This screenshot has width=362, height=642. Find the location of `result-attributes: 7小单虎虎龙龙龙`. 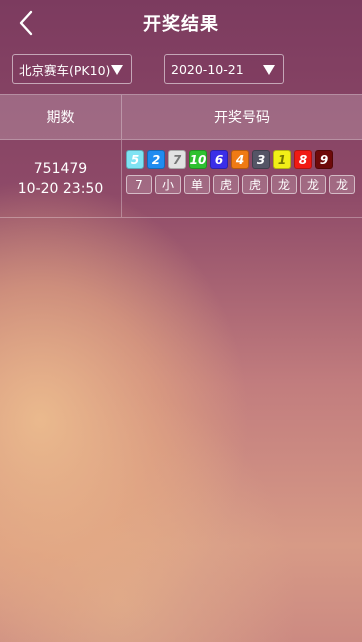

result-attributes: 7小单虎虎龙龙龙 is located at coordinates (244, 184).